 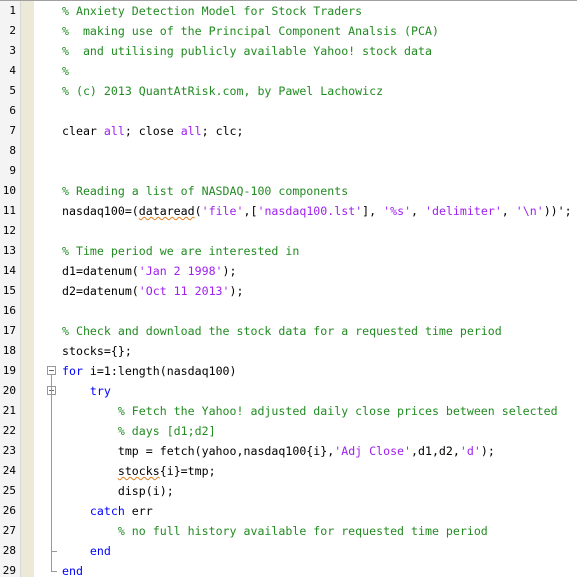 What do you see at coordinates (9, 350) in the screenshot?
I see `line-number: 18` at bounding box center [9, 350].